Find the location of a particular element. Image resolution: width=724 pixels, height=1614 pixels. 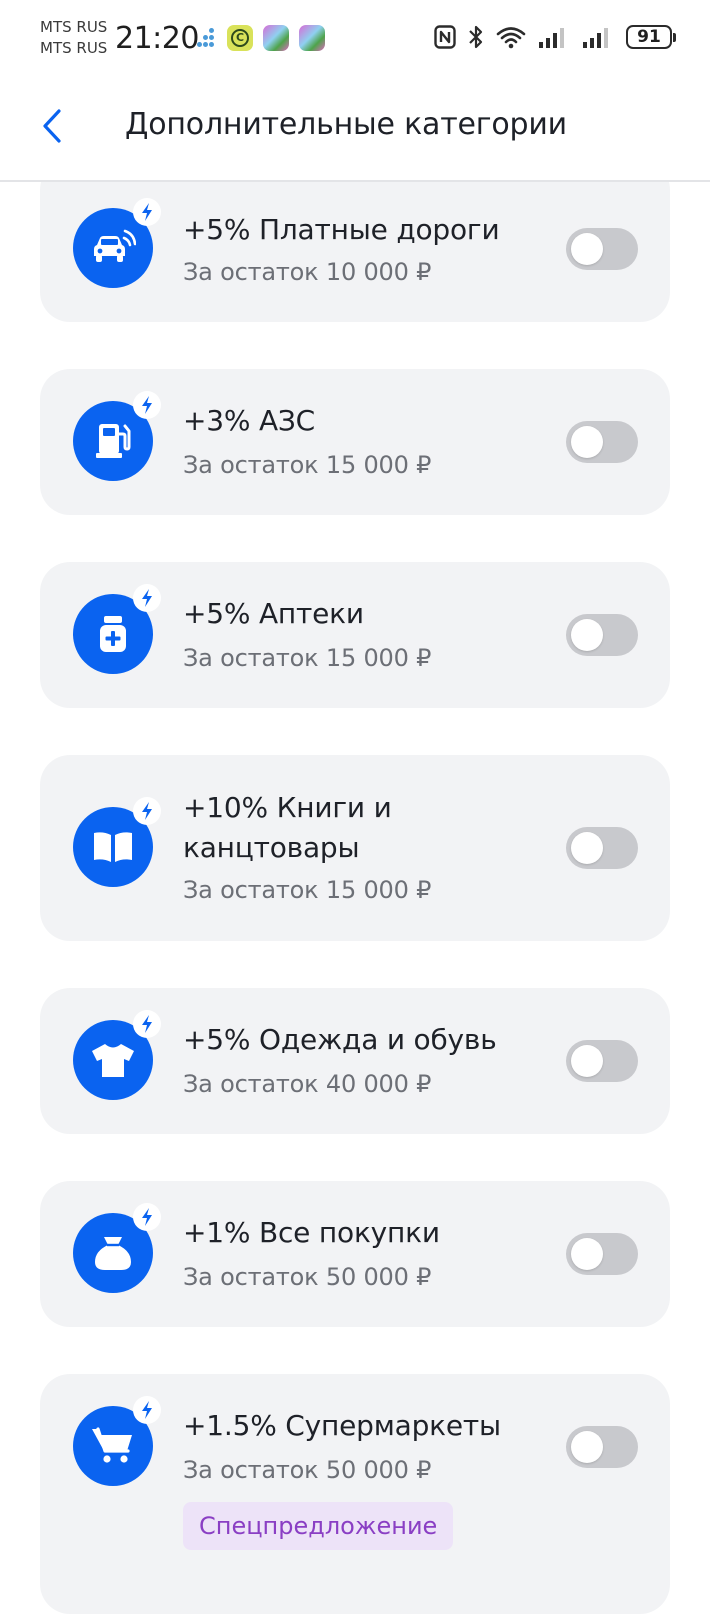

app-header: Дополнительные категории is located at coordinates (355, 130).